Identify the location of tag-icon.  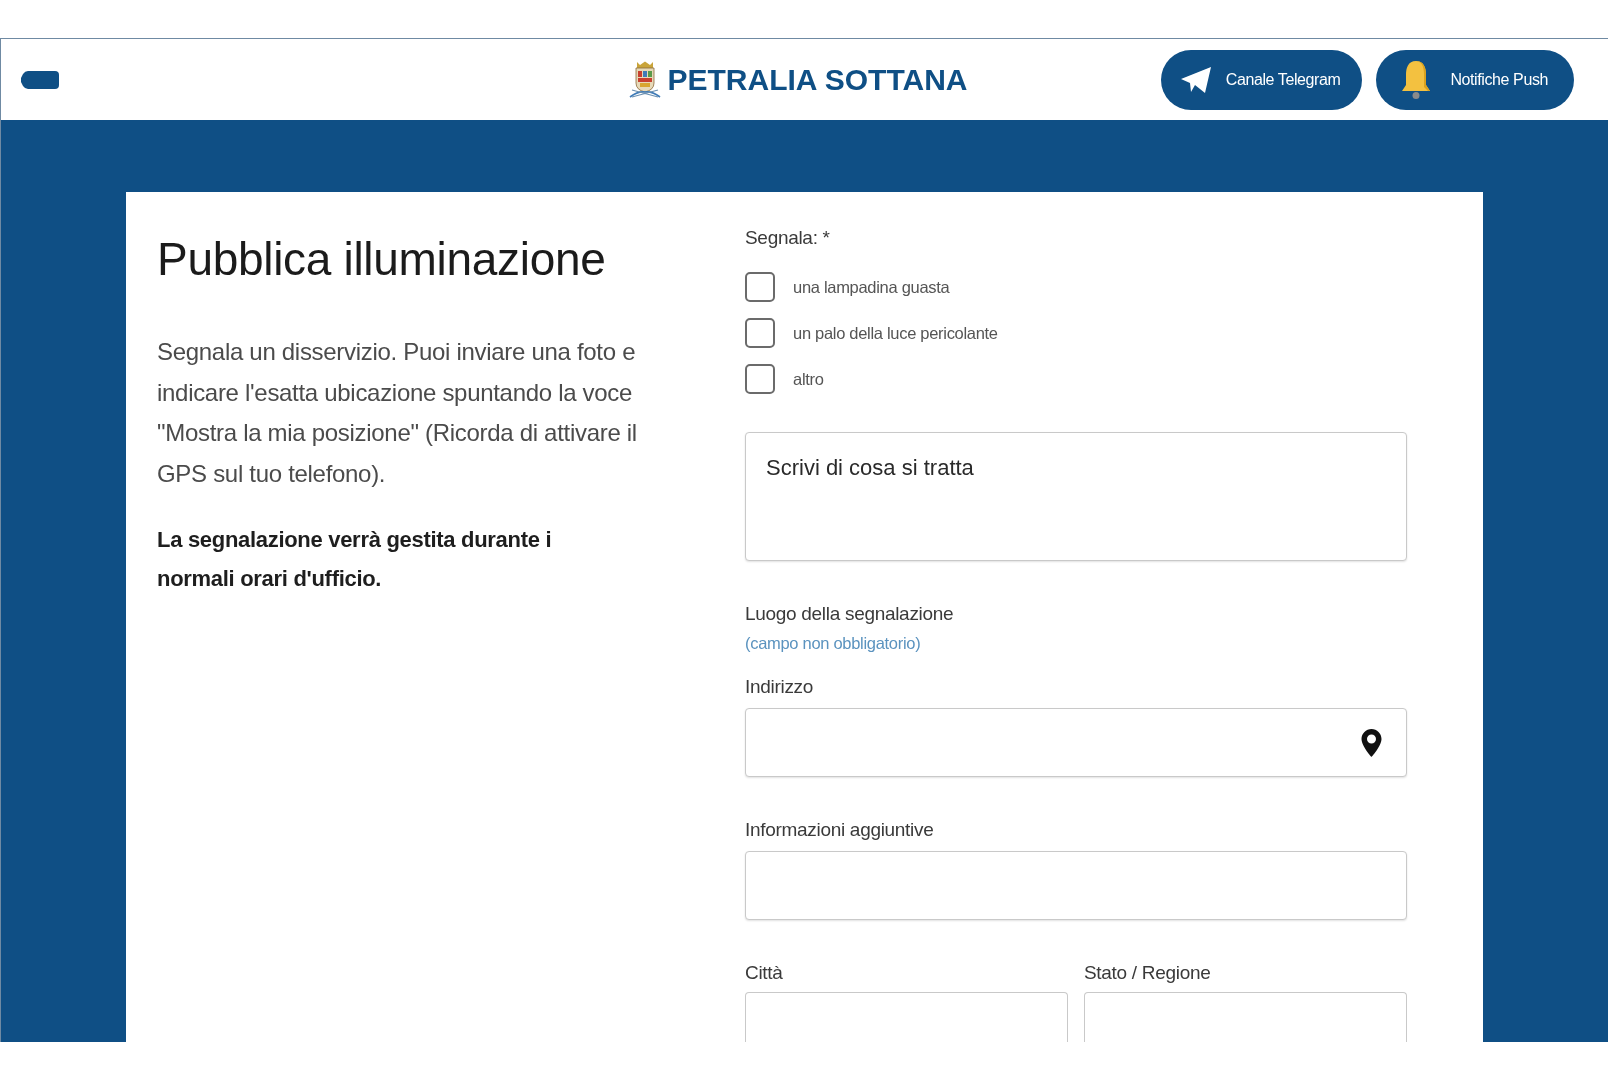
(40, 79).